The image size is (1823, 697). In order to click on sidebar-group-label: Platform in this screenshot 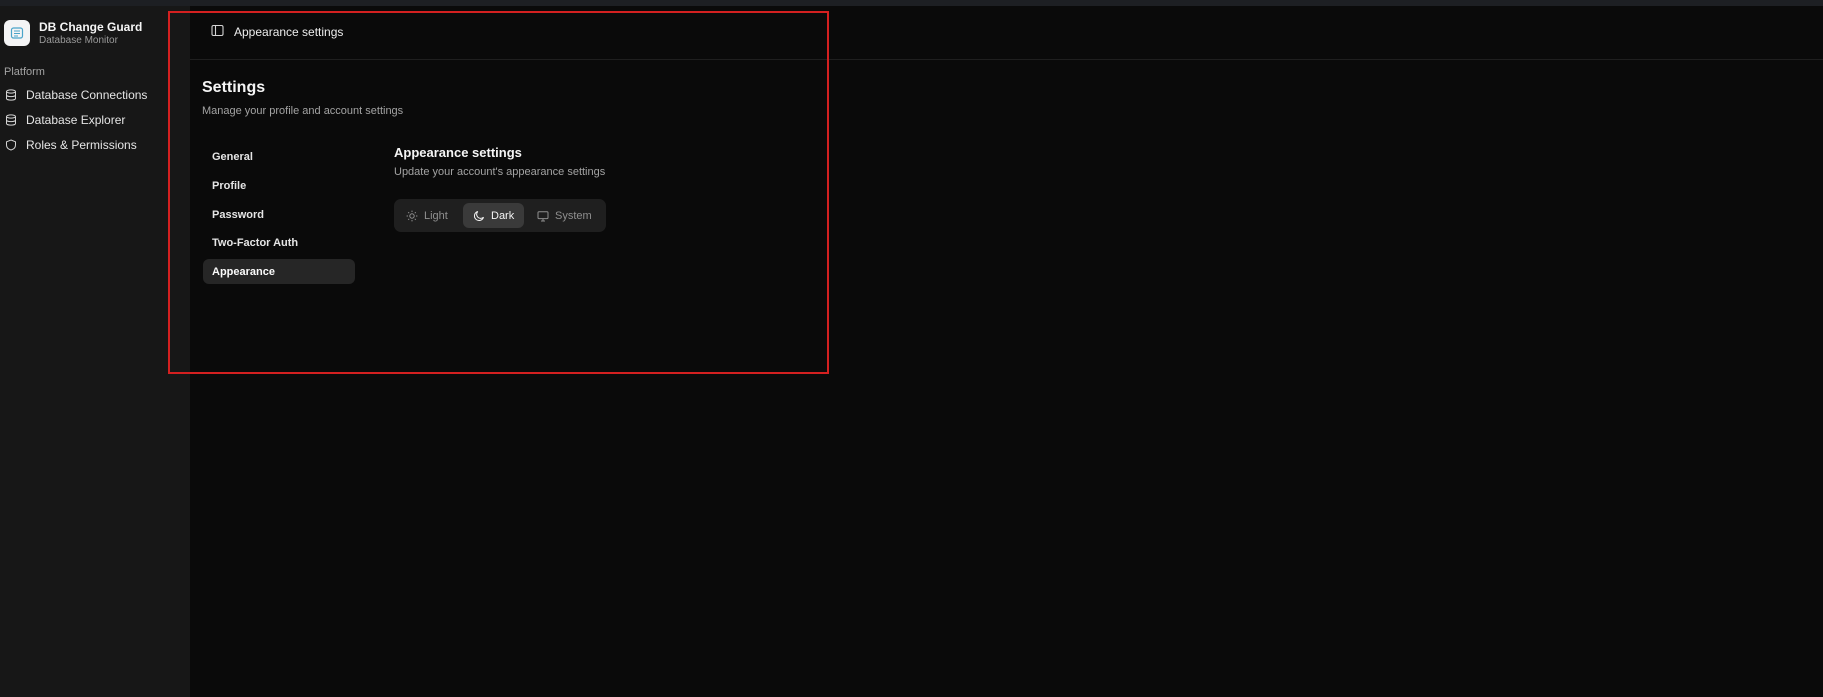, I will do `click(24, 72)`.